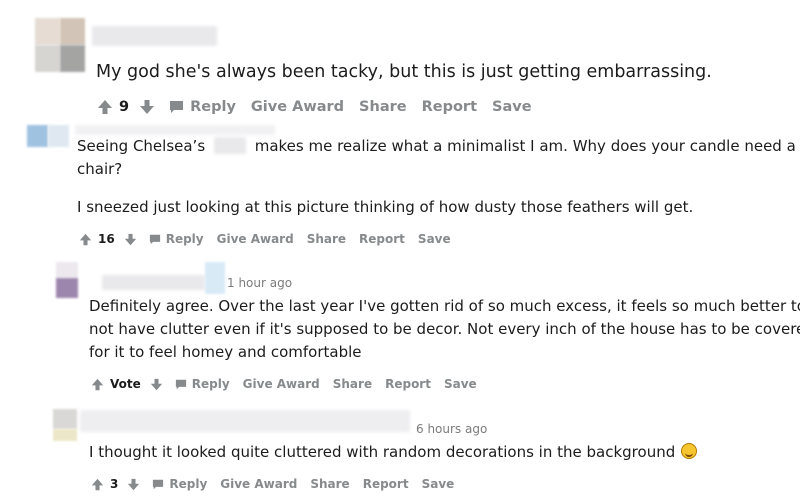 The height and width of the screenshot is (500, 800). I want to click on vote-label: Vote, so click(125, 384).